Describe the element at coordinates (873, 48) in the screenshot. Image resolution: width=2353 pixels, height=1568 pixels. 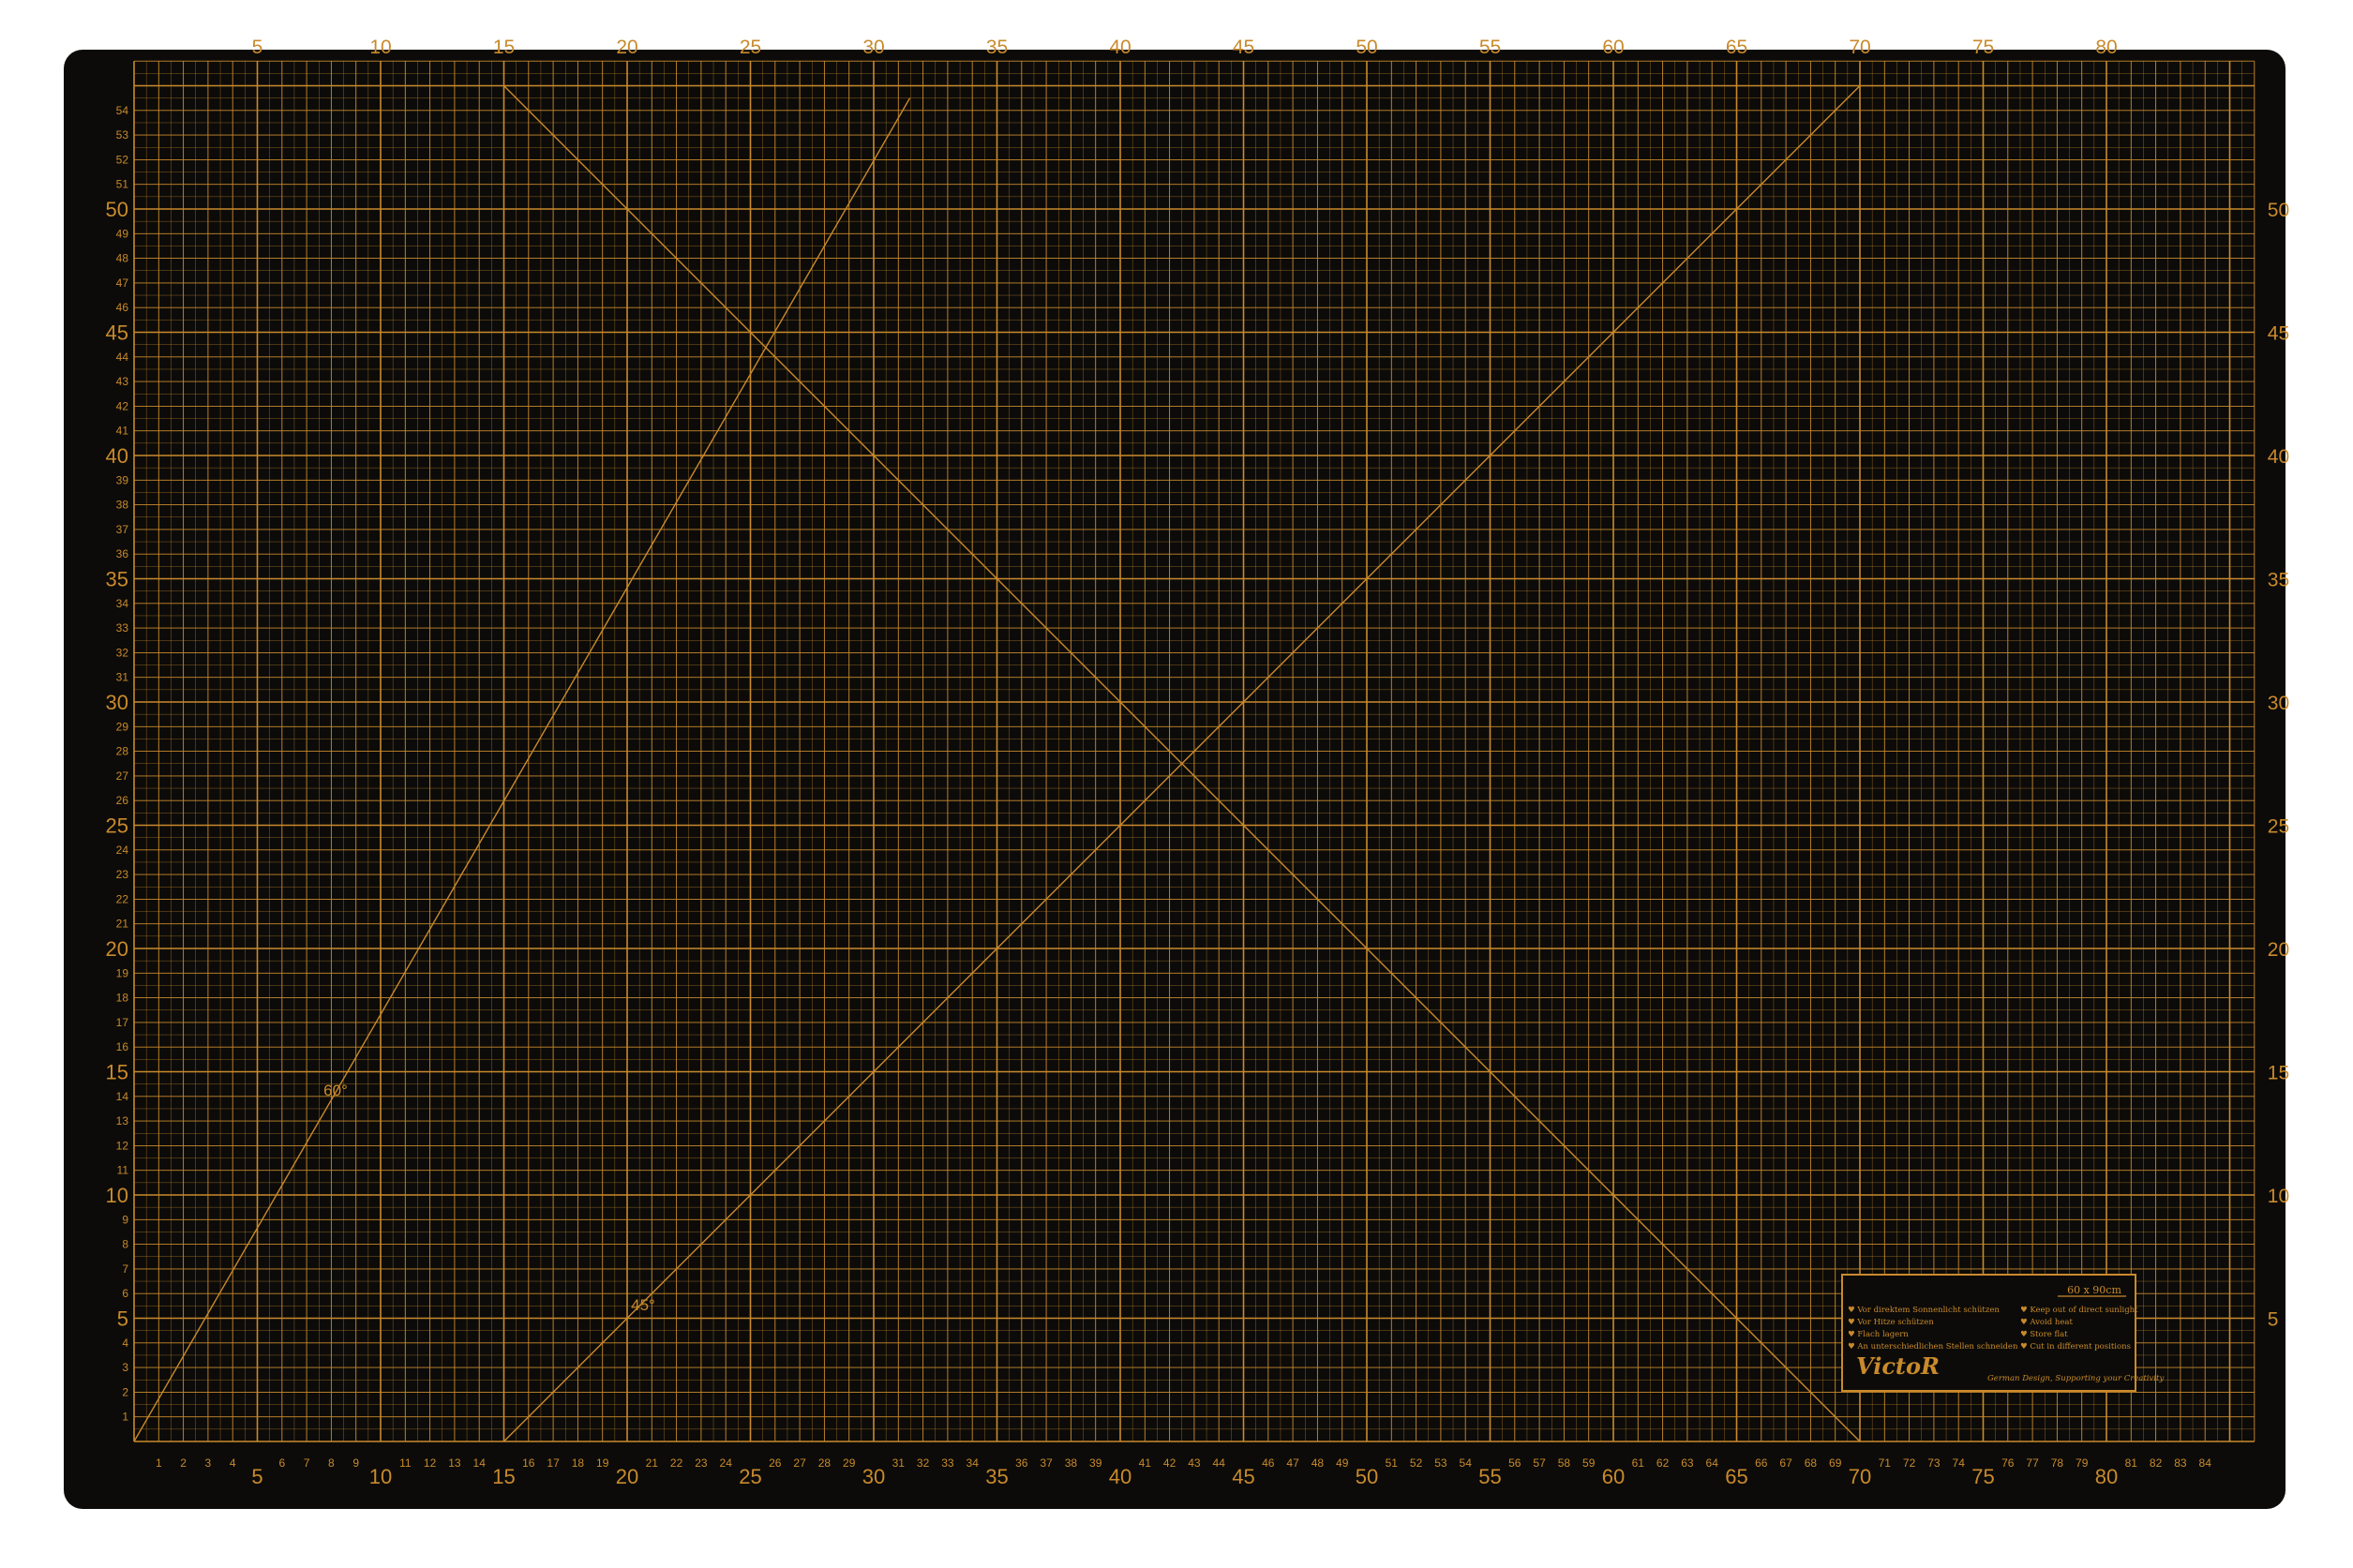
I see `top-ruler-label: 30` at that location.